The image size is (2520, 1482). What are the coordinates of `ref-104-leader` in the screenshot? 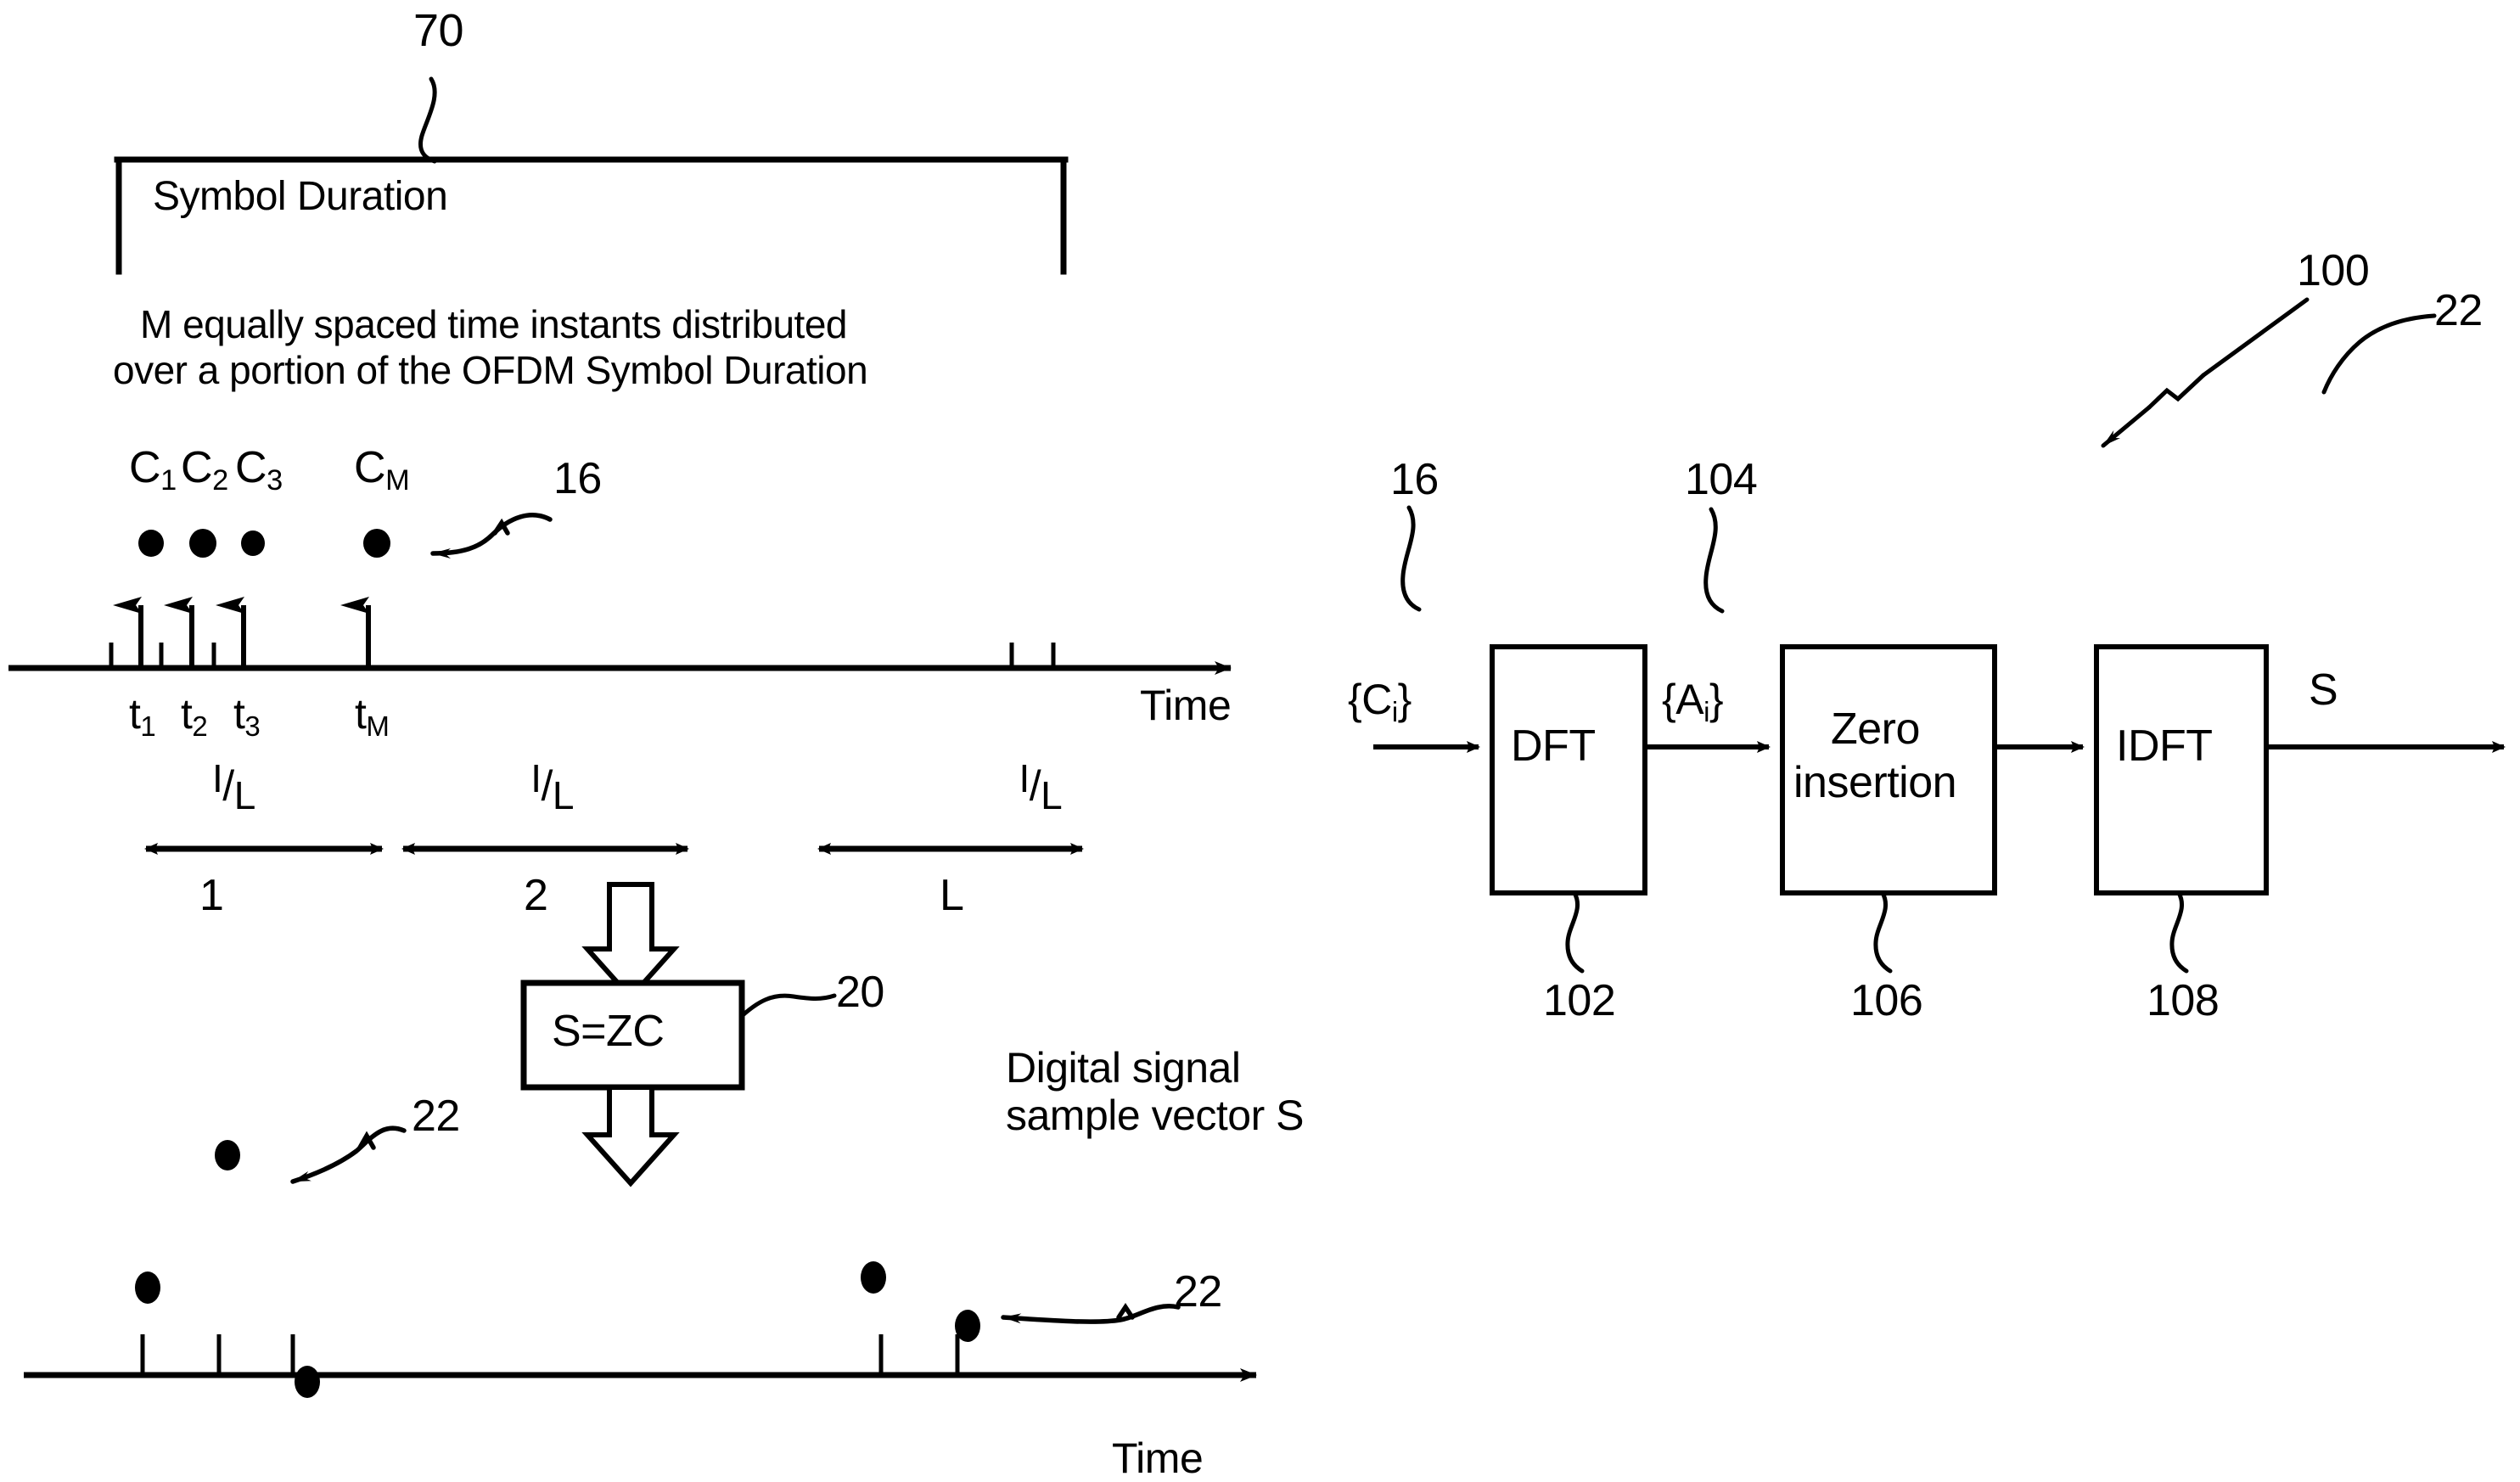 It's located at (1714, 560).